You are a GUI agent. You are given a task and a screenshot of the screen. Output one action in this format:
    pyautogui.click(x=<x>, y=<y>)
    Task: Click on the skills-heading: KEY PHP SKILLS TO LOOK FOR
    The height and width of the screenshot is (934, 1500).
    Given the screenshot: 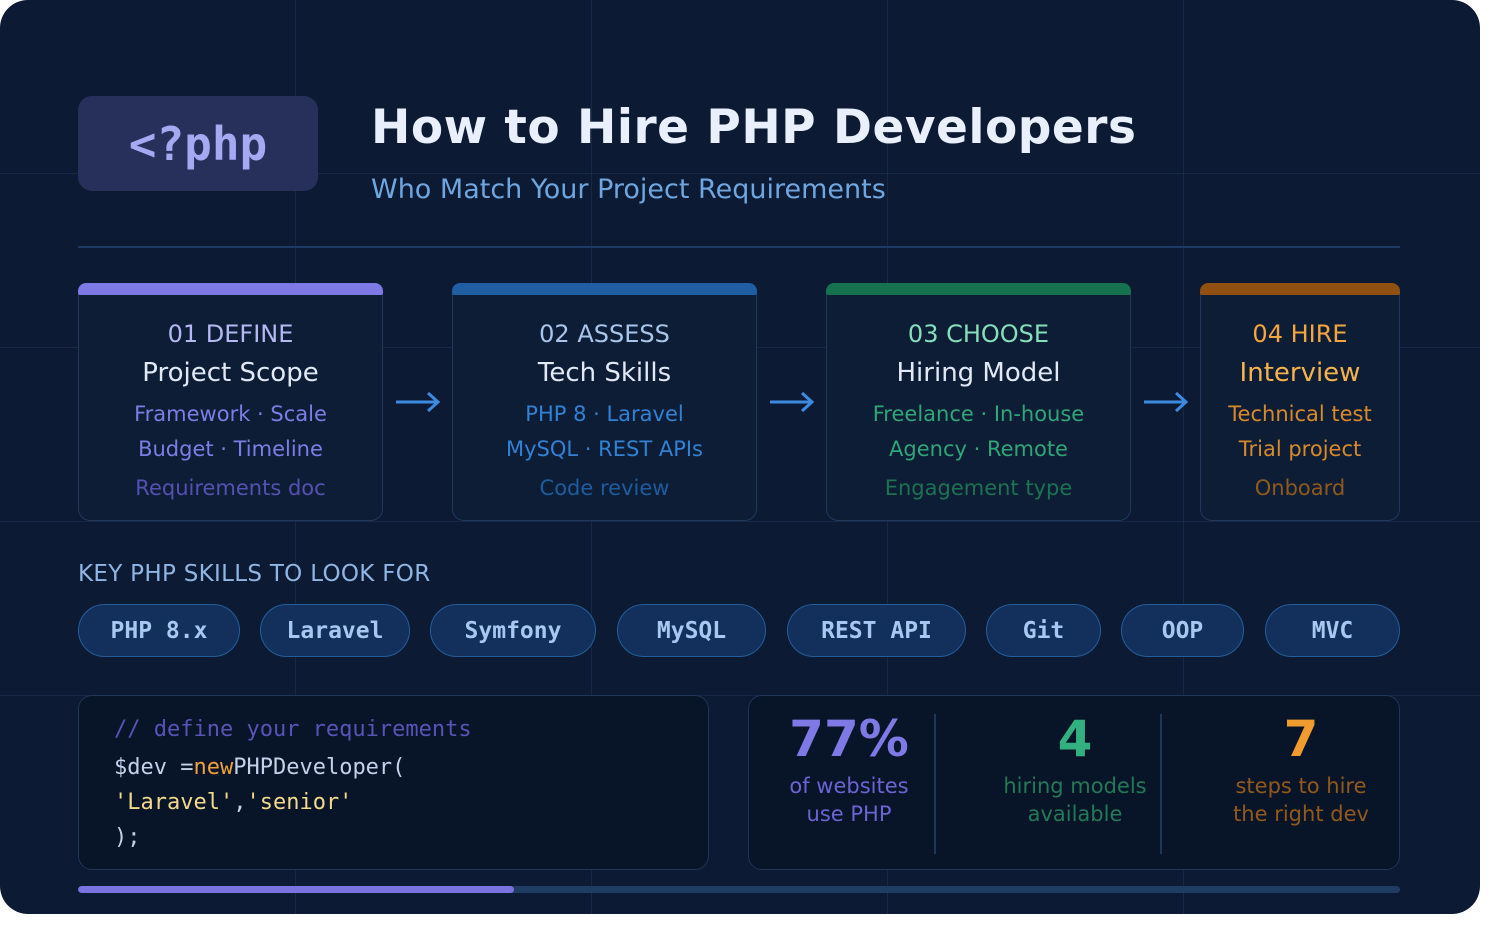 What is the action you would take?
    pyautogui.click(x=254, y=574)
    